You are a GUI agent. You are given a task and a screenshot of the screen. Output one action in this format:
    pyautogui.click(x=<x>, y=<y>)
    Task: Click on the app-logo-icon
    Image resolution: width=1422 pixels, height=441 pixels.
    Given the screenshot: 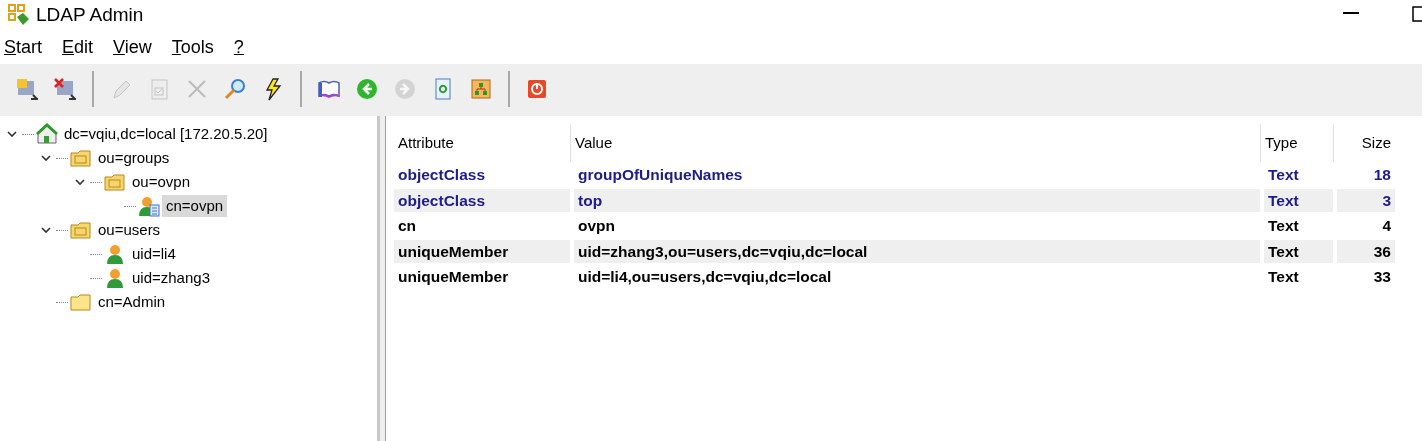 What is the action you would take?
    pyautogui.click(x=19, y=15)
    